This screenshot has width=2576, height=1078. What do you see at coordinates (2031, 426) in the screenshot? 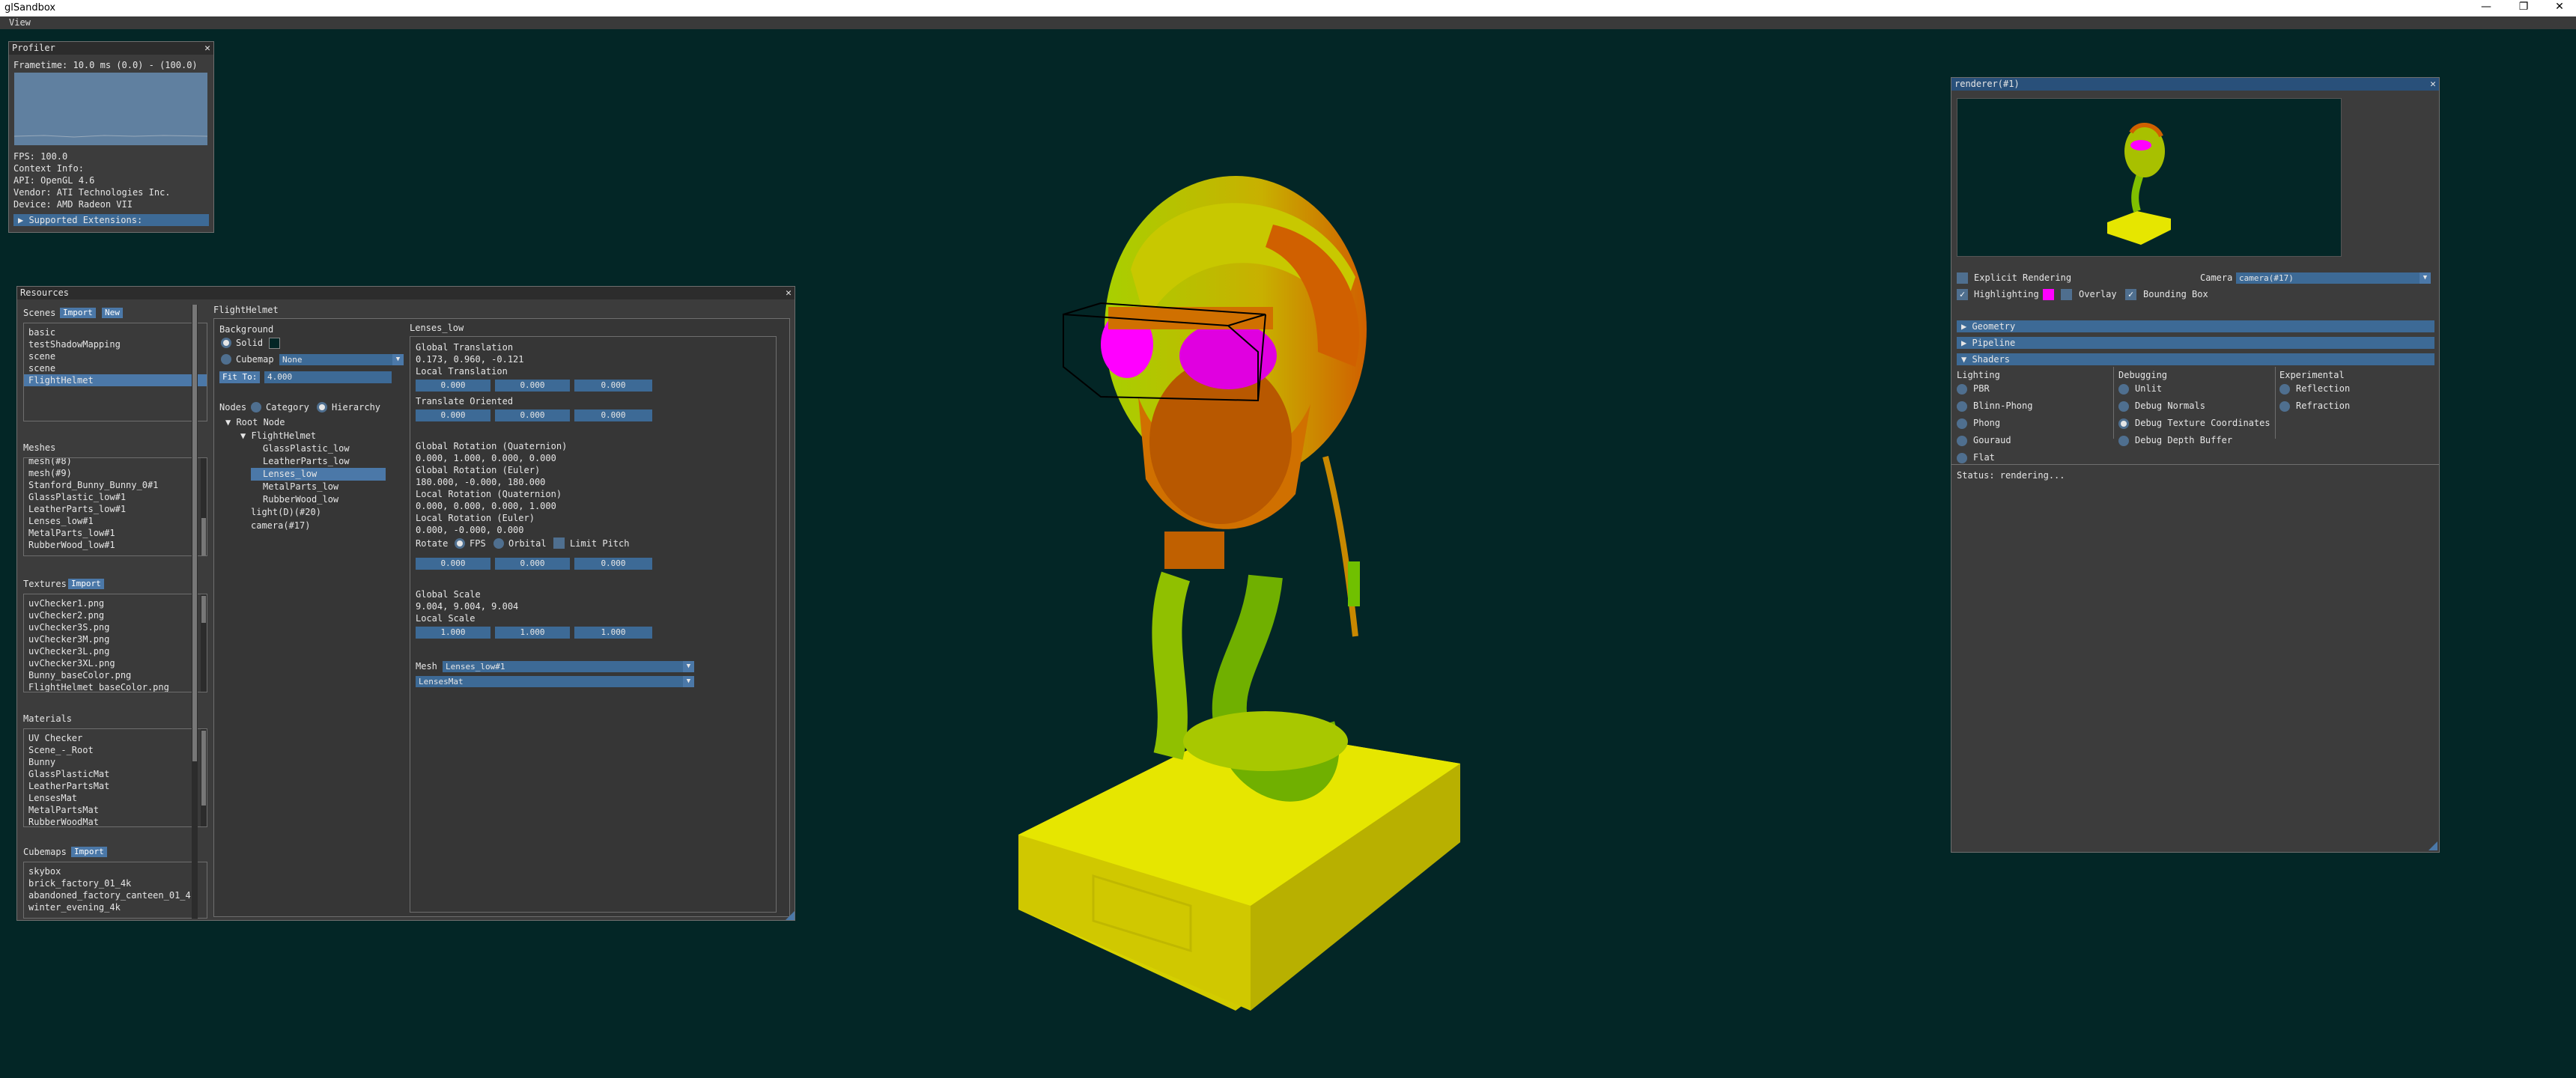
I see `lighting-option: Phong` at bounding box center [2031, 426].